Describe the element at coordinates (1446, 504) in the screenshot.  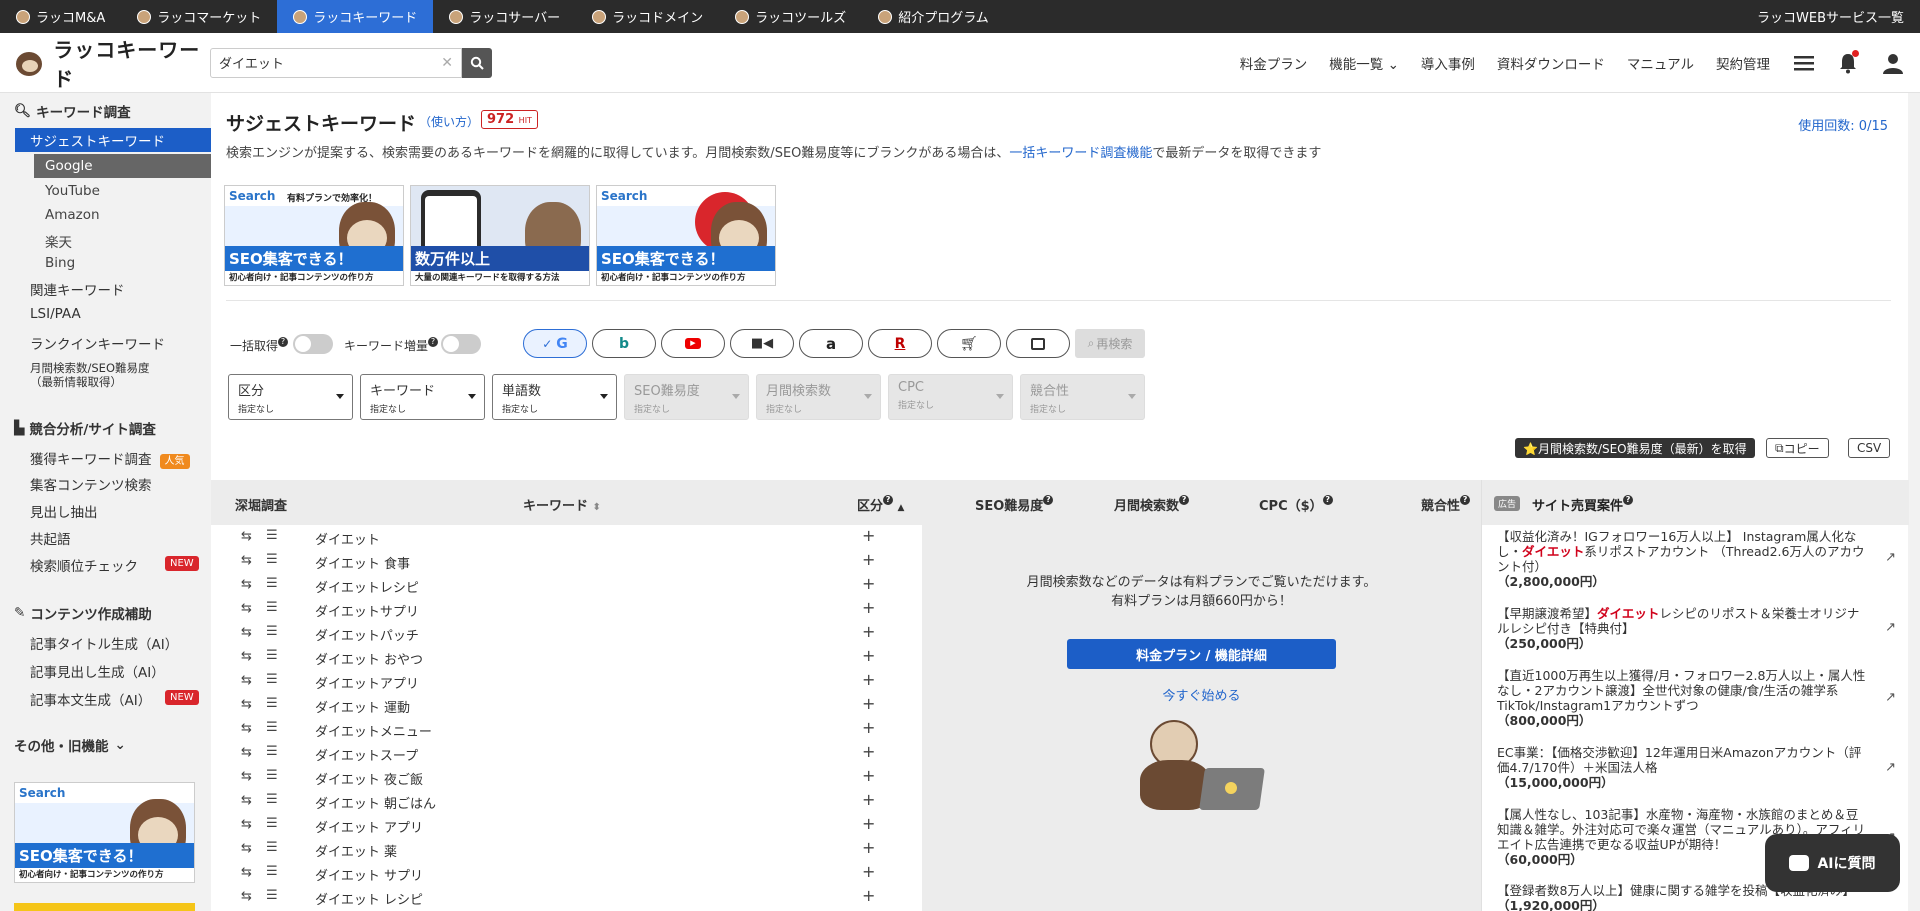
I see `col-competition: 競合性?` at that location.